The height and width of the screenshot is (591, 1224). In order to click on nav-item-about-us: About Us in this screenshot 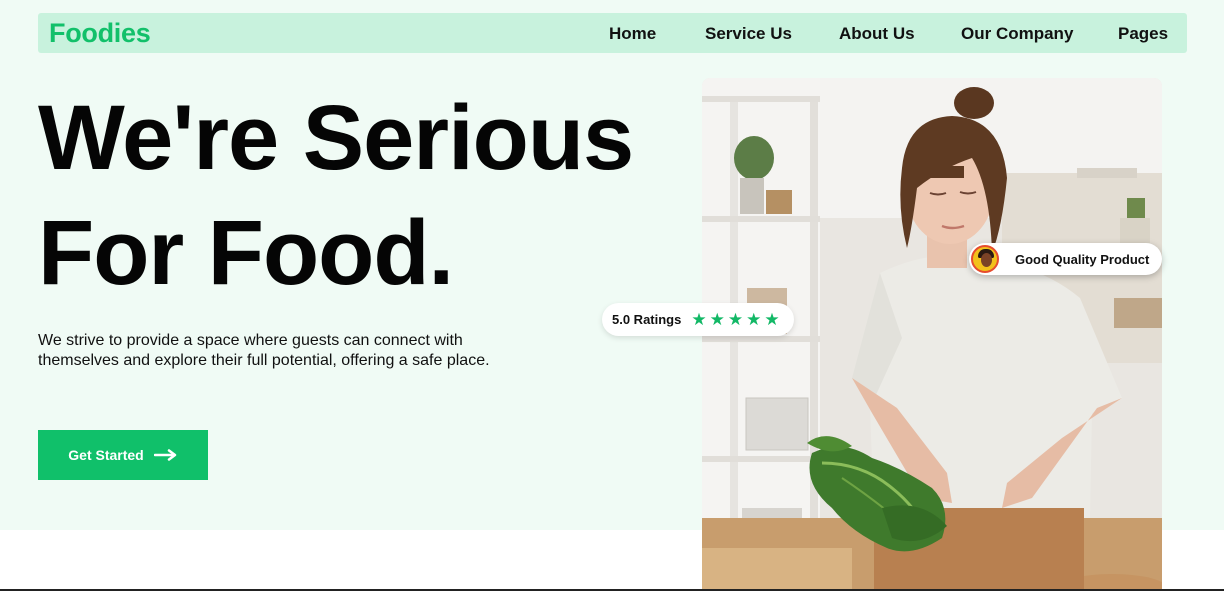, I will do `click(877, 34)`.